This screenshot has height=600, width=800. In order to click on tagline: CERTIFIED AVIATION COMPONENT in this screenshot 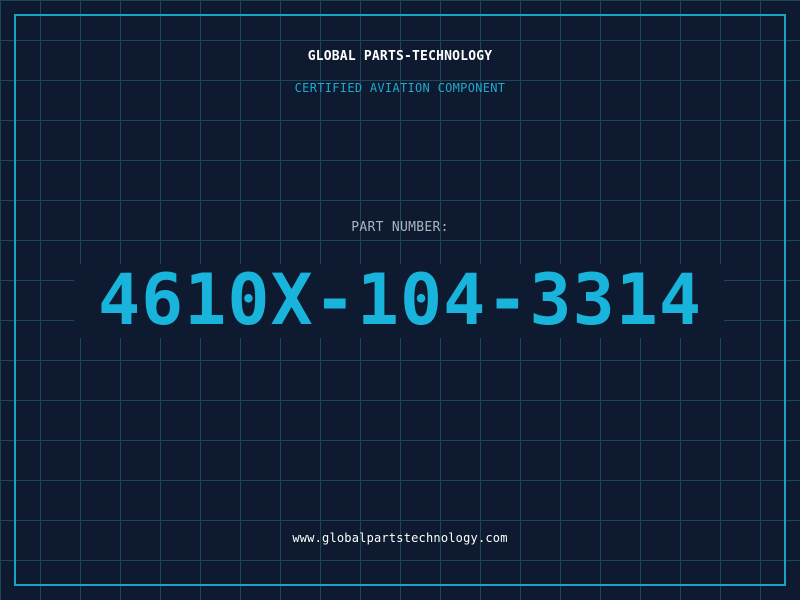, I will do `click(400, 88)`.